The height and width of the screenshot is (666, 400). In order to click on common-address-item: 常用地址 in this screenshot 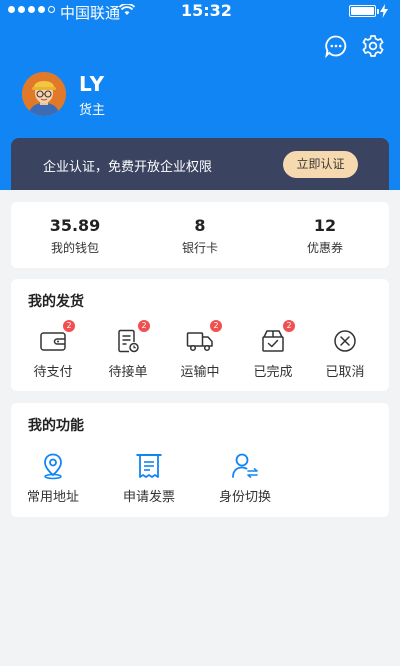, I will do `click(53, 478)`.